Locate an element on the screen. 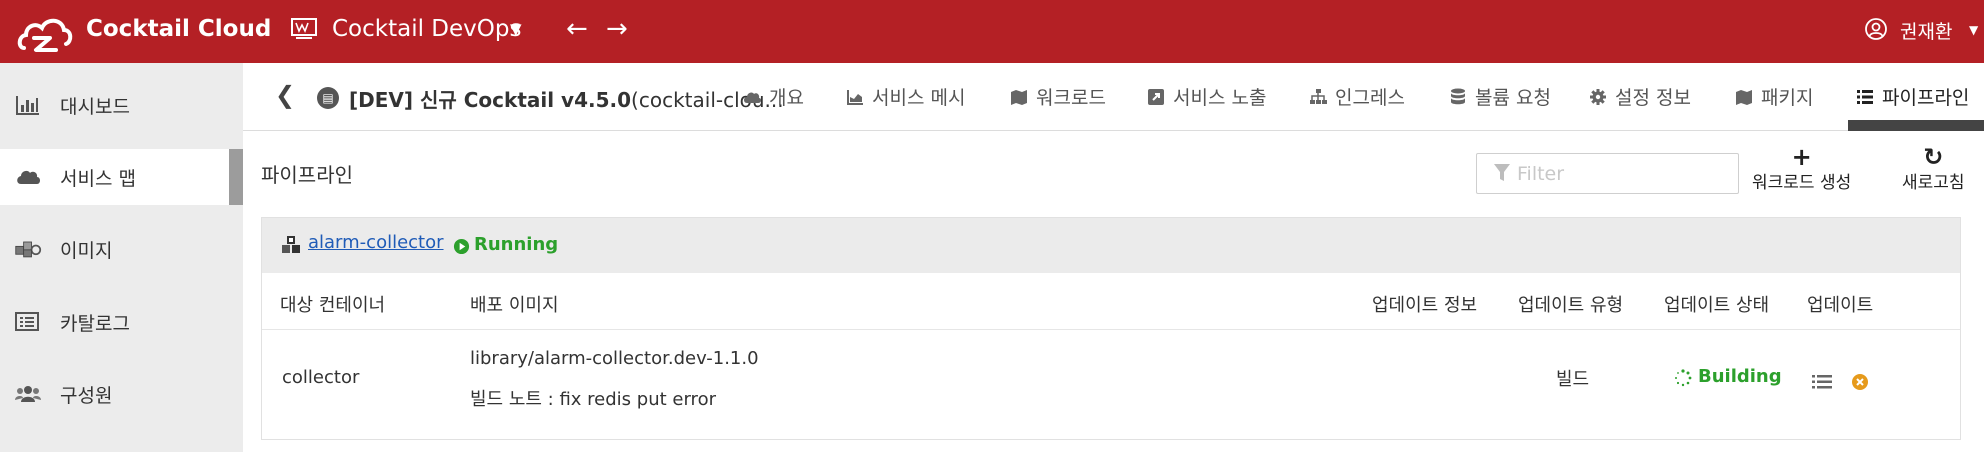 Image resolution: width=1984 pixels, height=452 pixels. create-workload-label: 워크로드 생성 is located at coordinates (1802, 183).